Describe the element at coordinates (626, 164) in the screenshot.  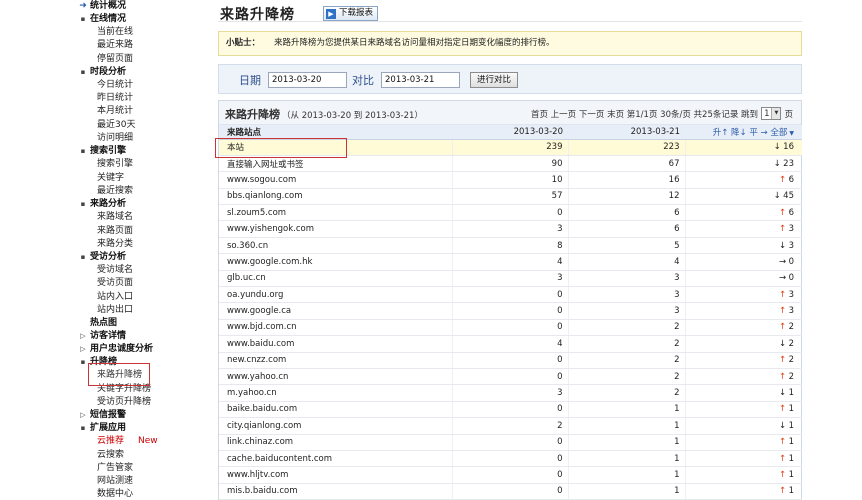
I see `date2-value-cell: 67` at that location.